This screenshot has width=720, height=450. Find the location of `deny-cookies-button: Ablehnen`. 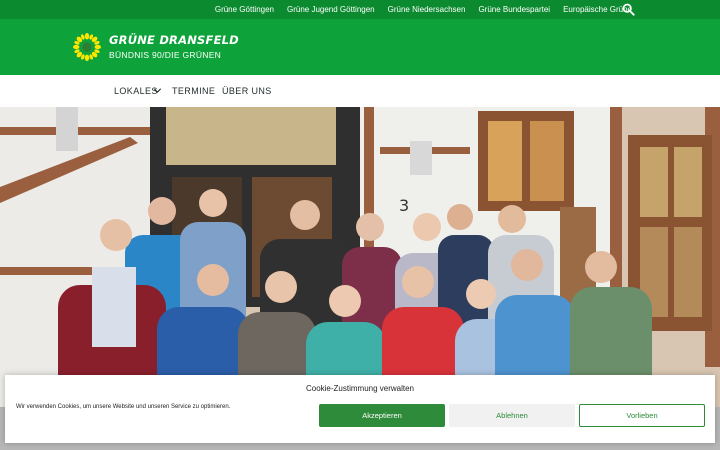

deny-cookies-button: Ablehnen is located at coordinates (512, 415).